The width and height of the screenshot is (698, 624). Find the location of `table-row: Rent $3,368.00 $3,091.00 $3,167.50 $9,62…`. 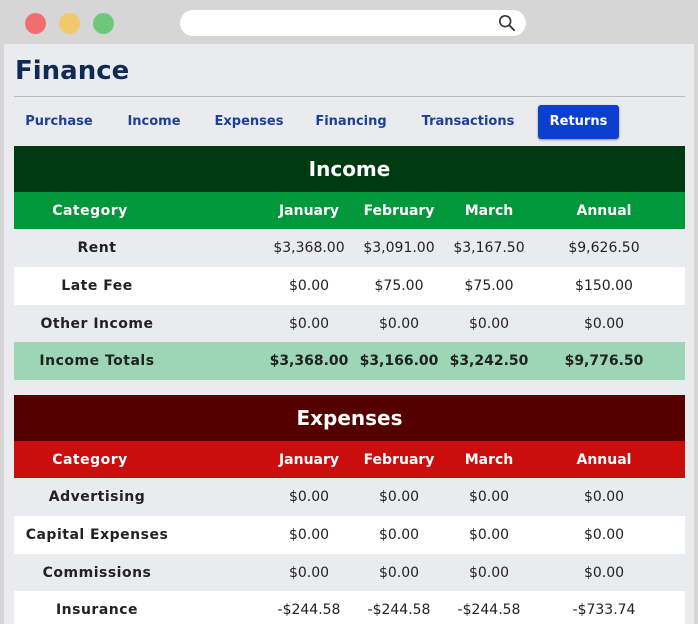

table-row: Rent $3,368.00 $3,091.00 $3,167.50 $9,62… is located at coordinates (349, 248).